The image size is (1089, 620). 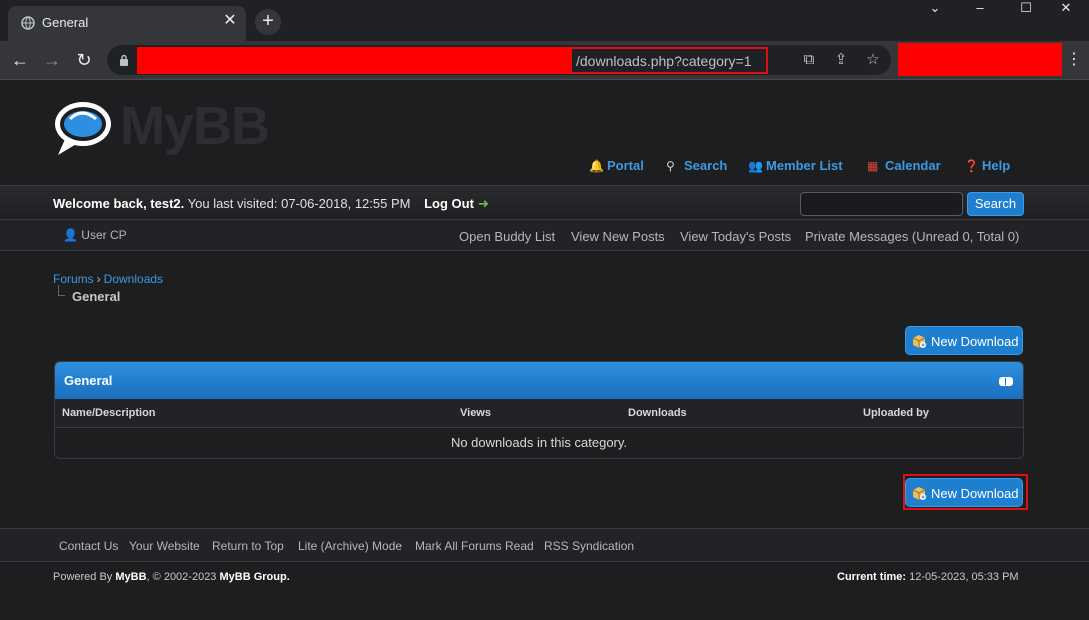 I want to click on breadcrumb-current: General, so click(x=89, y=294).